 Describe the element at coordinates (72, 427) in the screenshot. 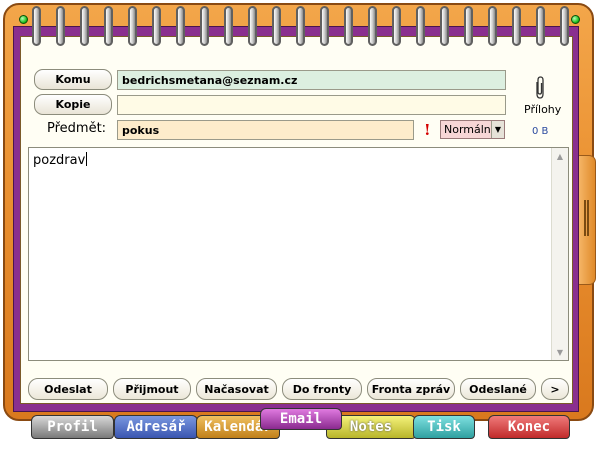

I see `tab-profil: Profil` at that location.